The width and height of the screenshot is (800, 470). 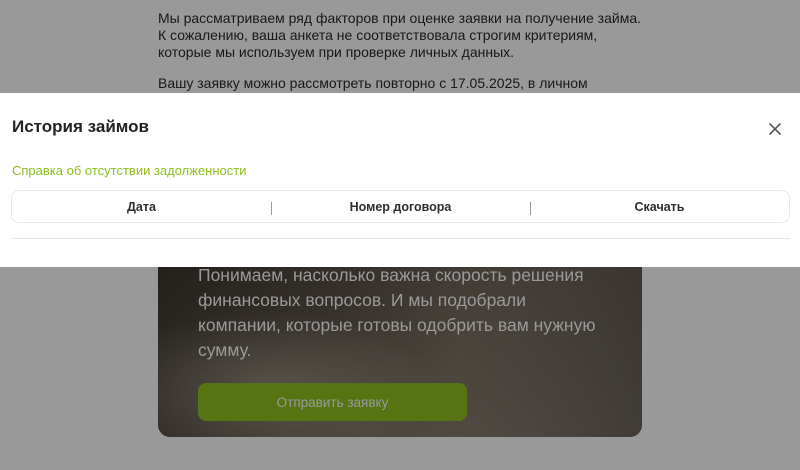 I want to click on column-header-download: Скачать, so click(x=659, y=207).